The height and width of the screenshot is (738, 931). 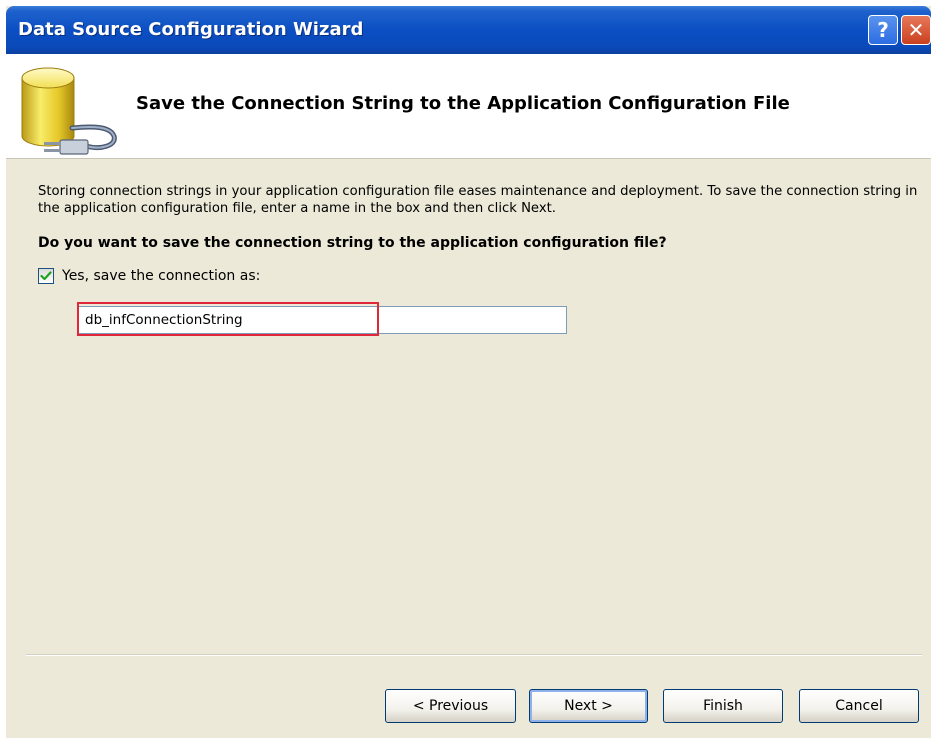 What do you see at coordinates (588, 706) in the screenshot?
I see `next-button: Next >` at bounding box center [588, 706].